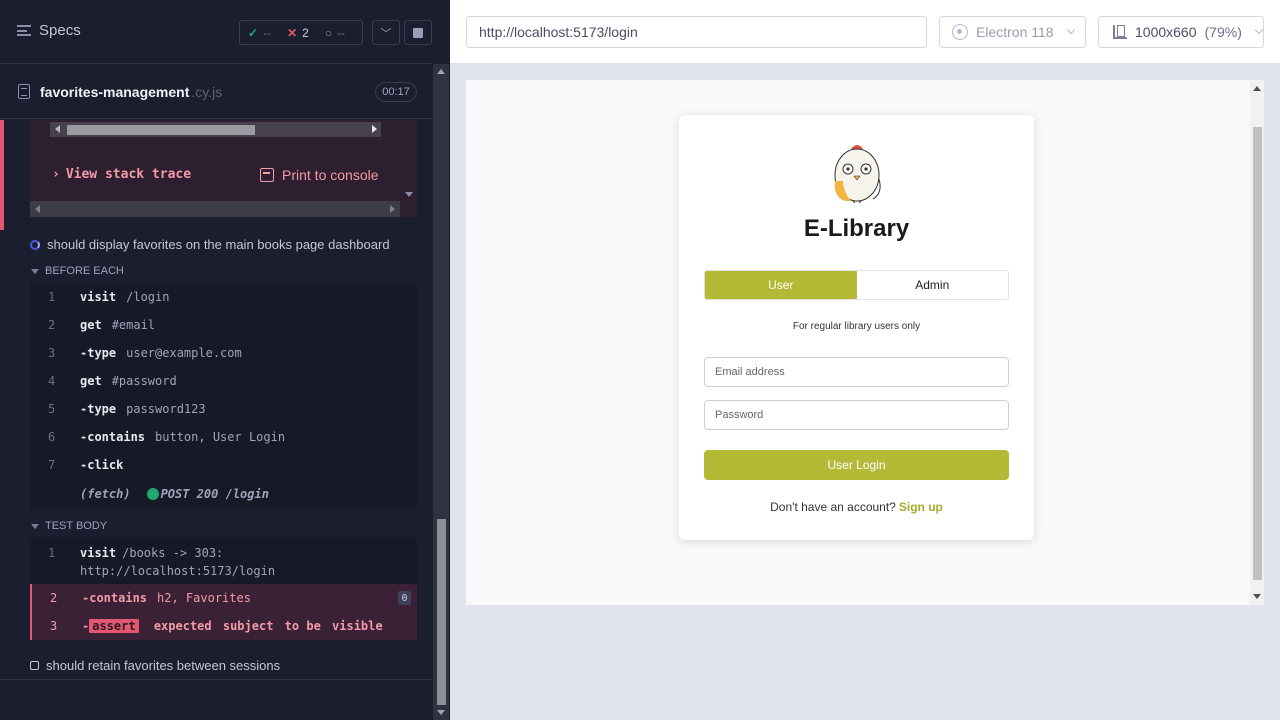 The width and height of the screenshot is (1280, 720). I want to click on error-panel: › View stack trace Print to console, so click(208, 175).